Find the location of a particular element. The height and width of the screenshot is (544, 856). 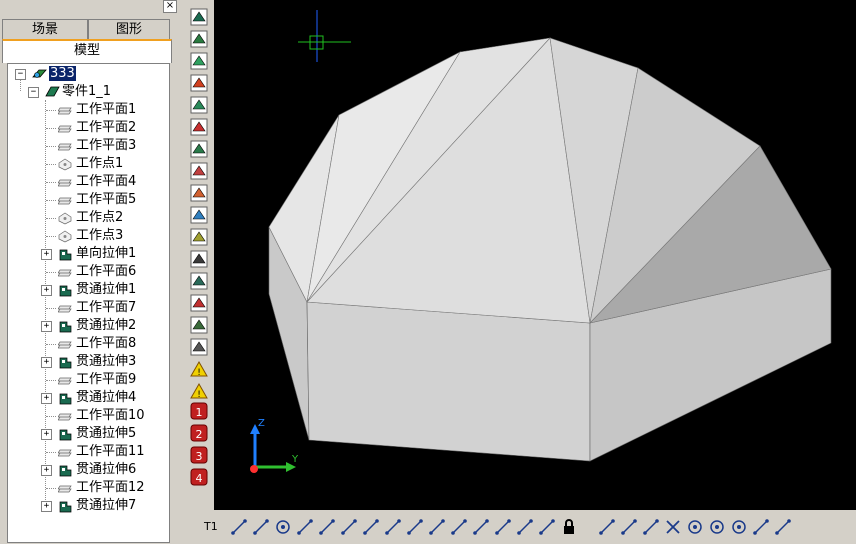

tree-item: 贯通拉伸4 is located at coordinates (106, 398).